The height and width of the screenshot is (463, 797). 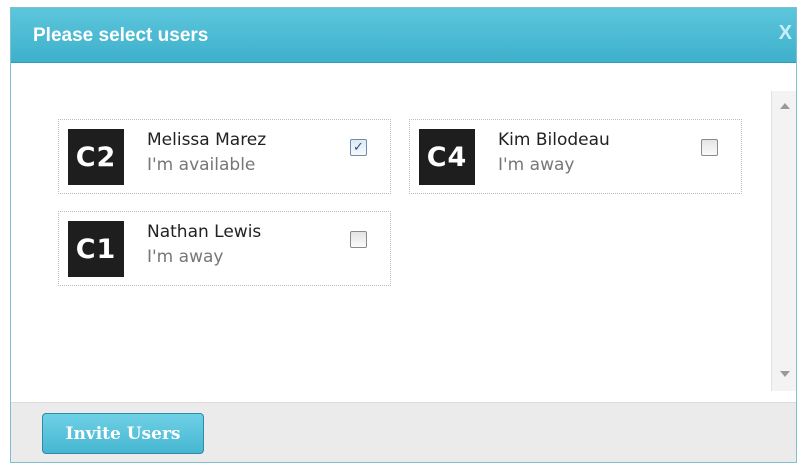 What do you see at coordinates (785, 374) in the screenshot?
I see `scroll-down-arrow-icon` at bounding box center [785, 374].